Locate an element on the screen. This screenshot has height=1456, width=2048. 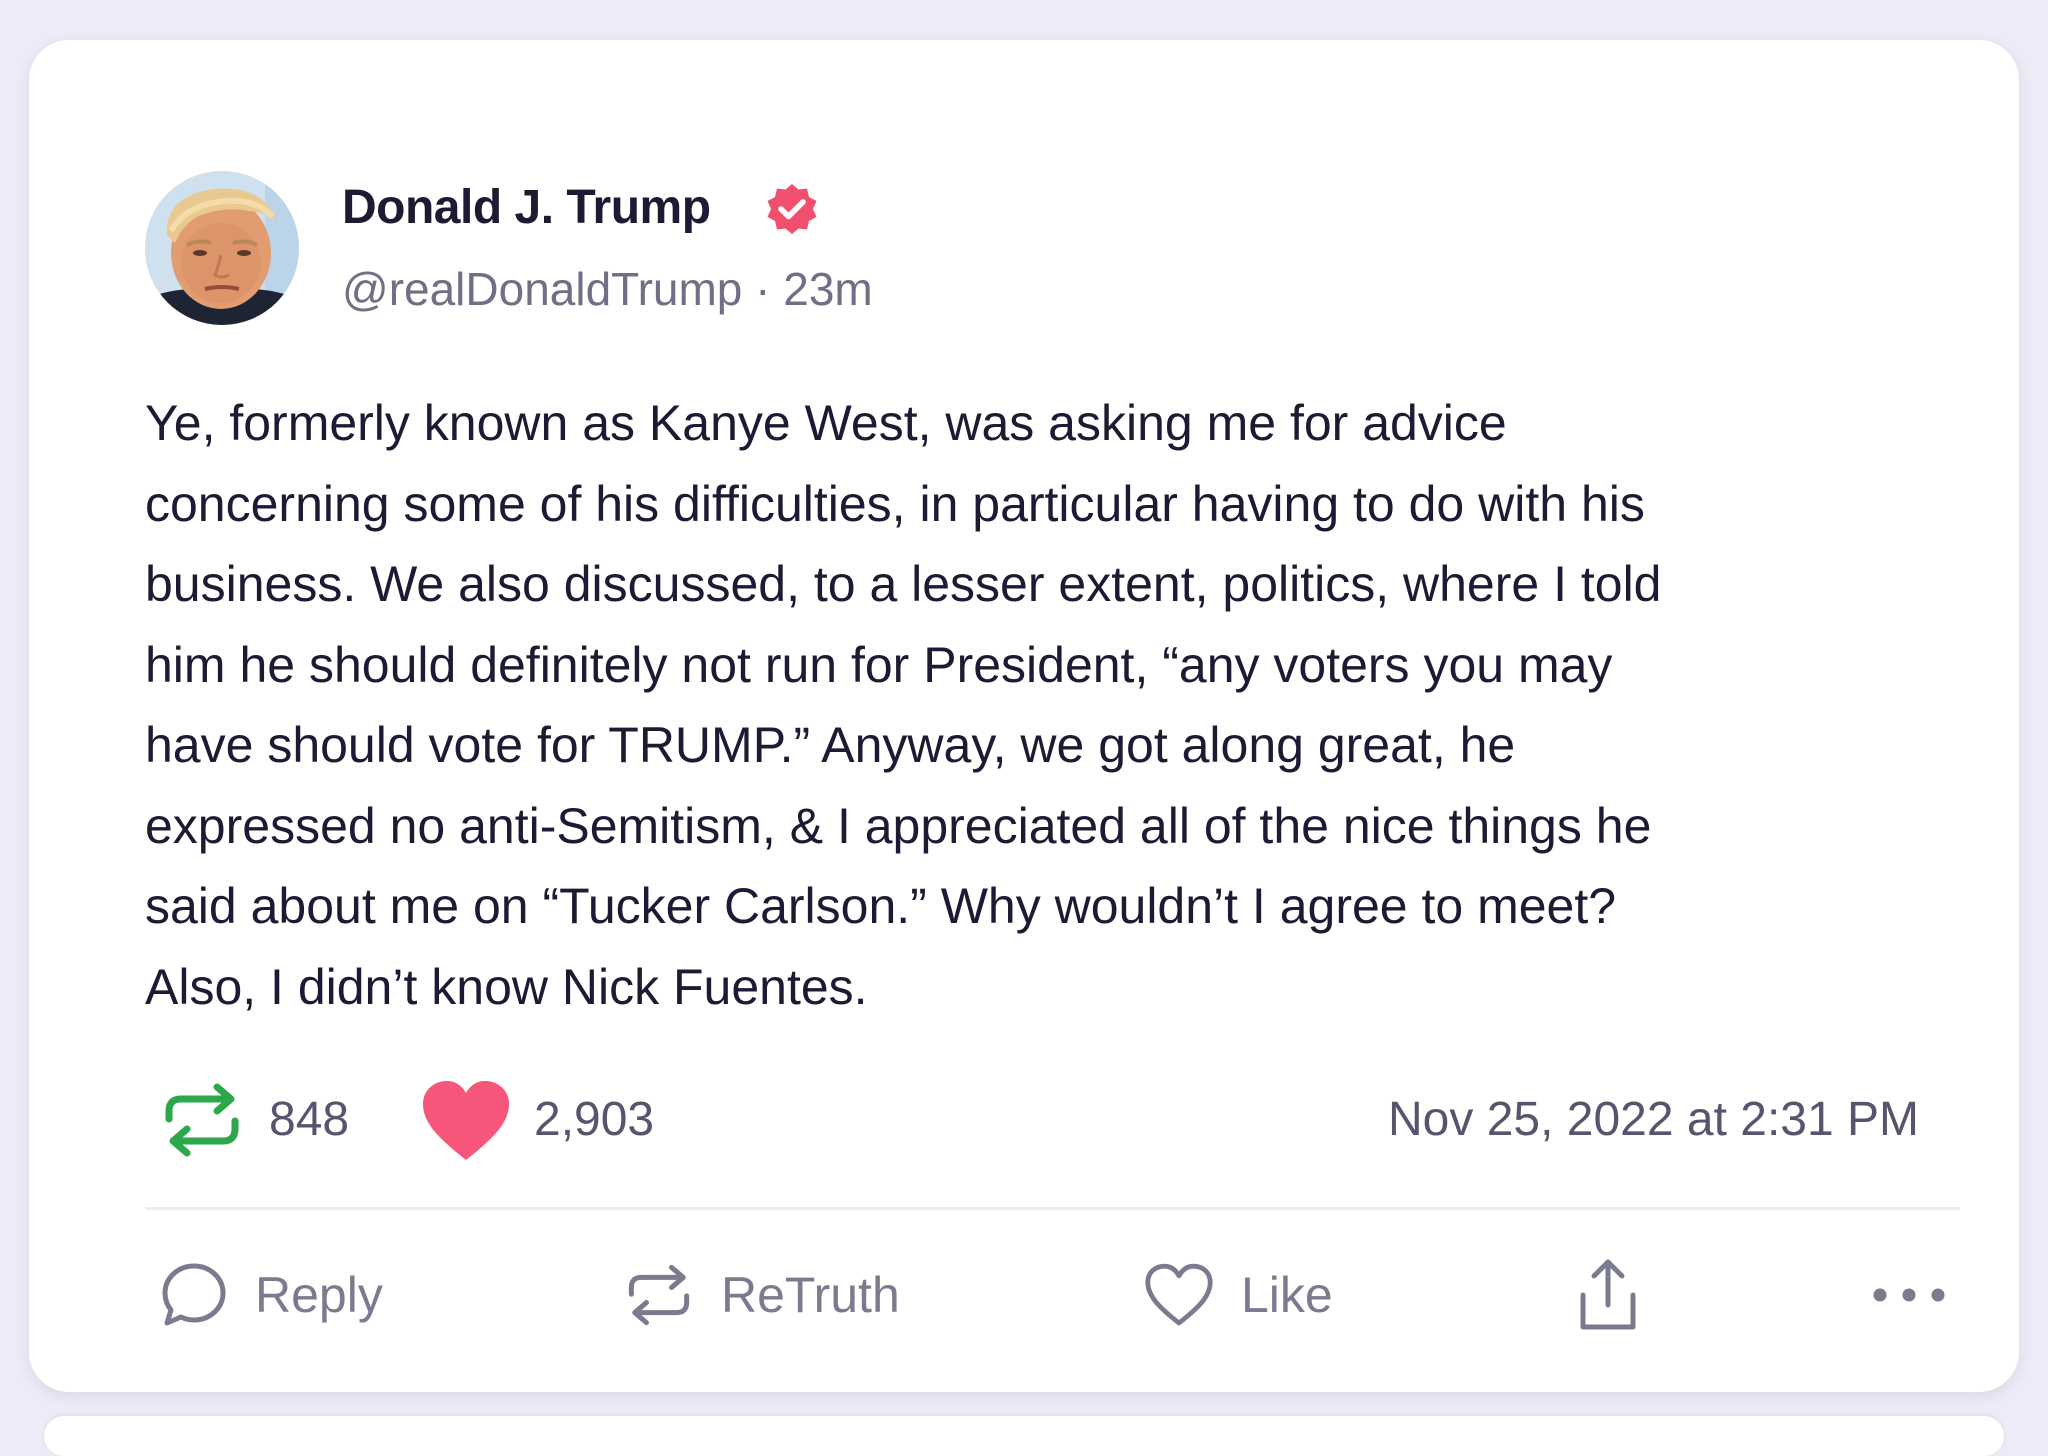
like-count: 2,903 is located at coordinates (594, 1119).